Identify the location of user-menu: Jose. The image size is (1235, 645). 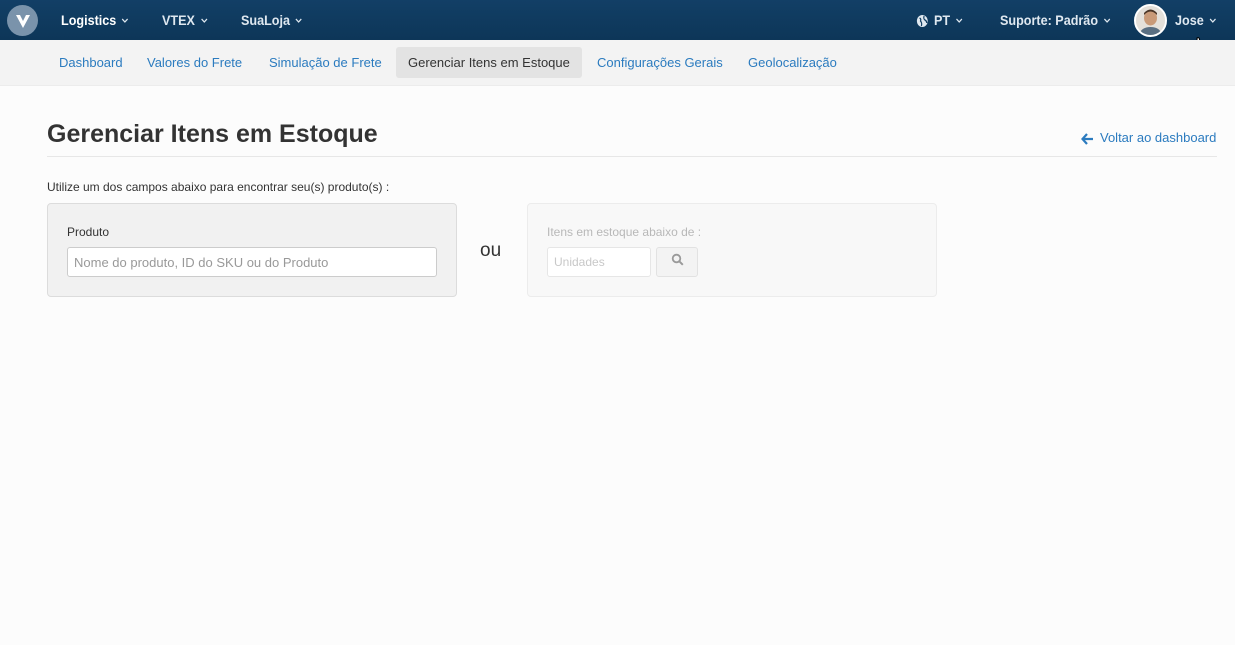
(1195, 20).